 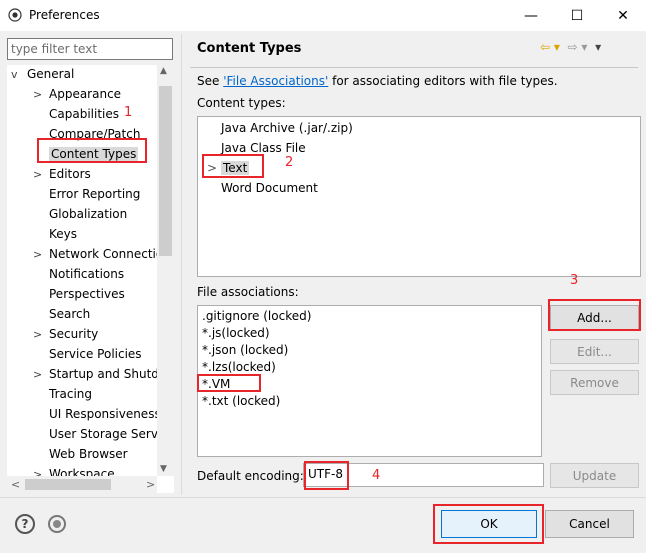 What do you see at coordinates (623, 15) in the screenshot?
I see `close-button: ✕` at bounding box center [623, 15].